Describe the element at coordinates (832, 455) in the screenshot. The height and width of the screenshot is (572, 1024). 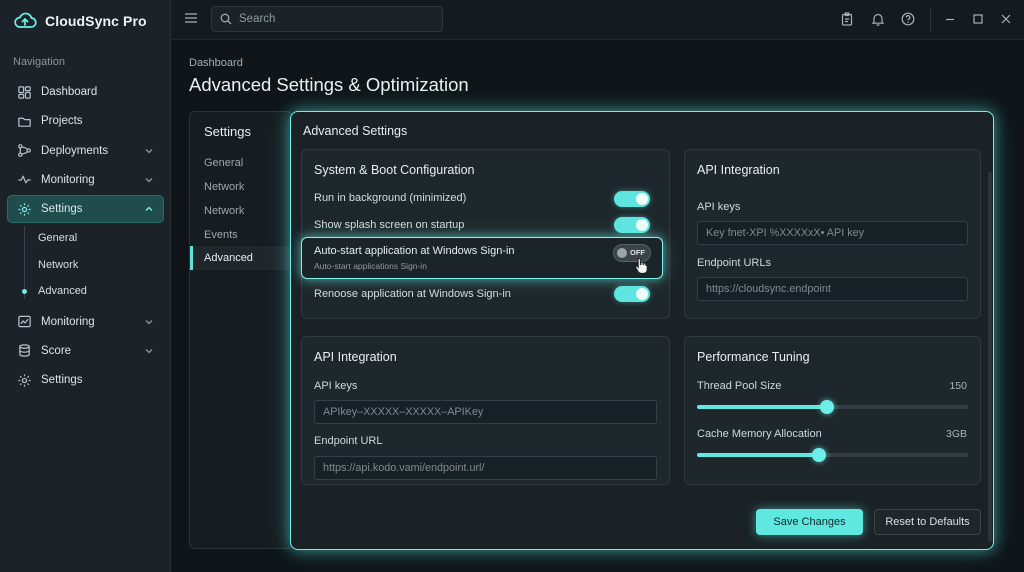
I see `cache-memory-slider` at that location.